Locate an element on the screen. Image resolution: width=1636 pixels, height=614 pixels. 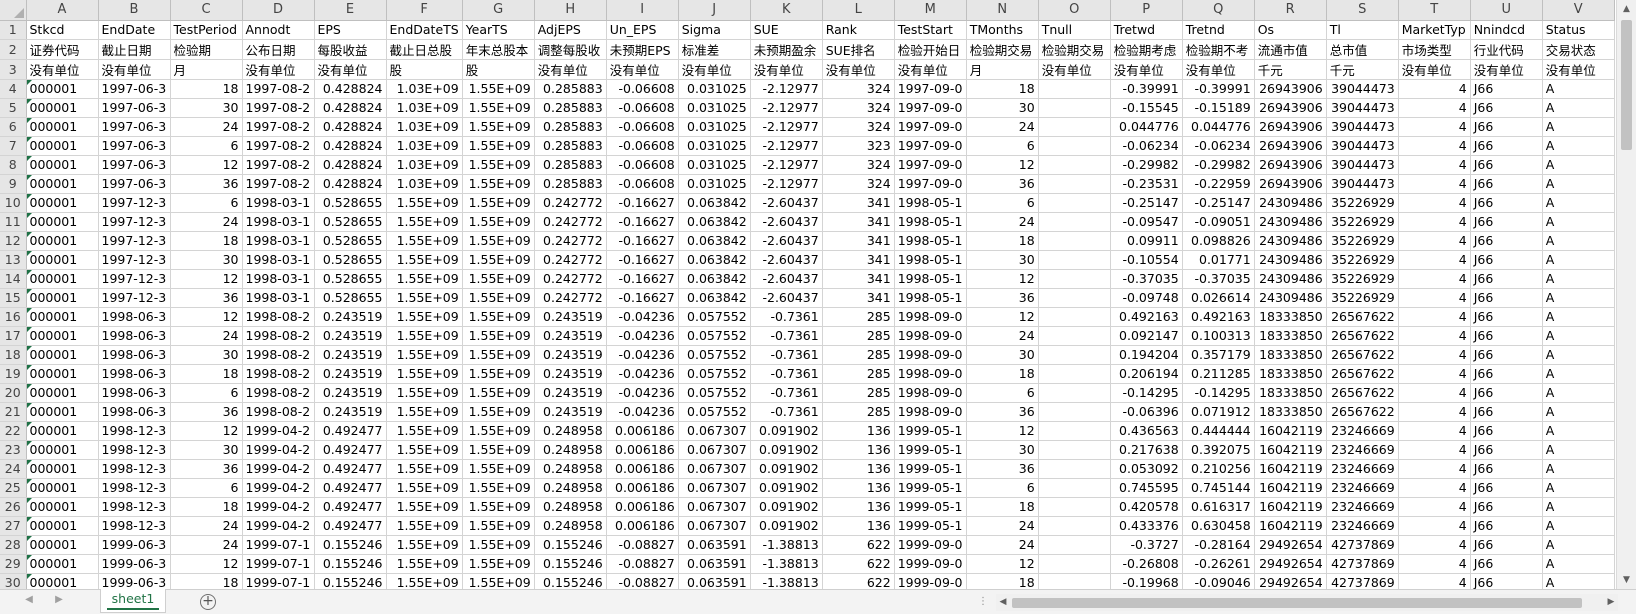
cell-C2: 检验期 is located at coordinates (206, 49).